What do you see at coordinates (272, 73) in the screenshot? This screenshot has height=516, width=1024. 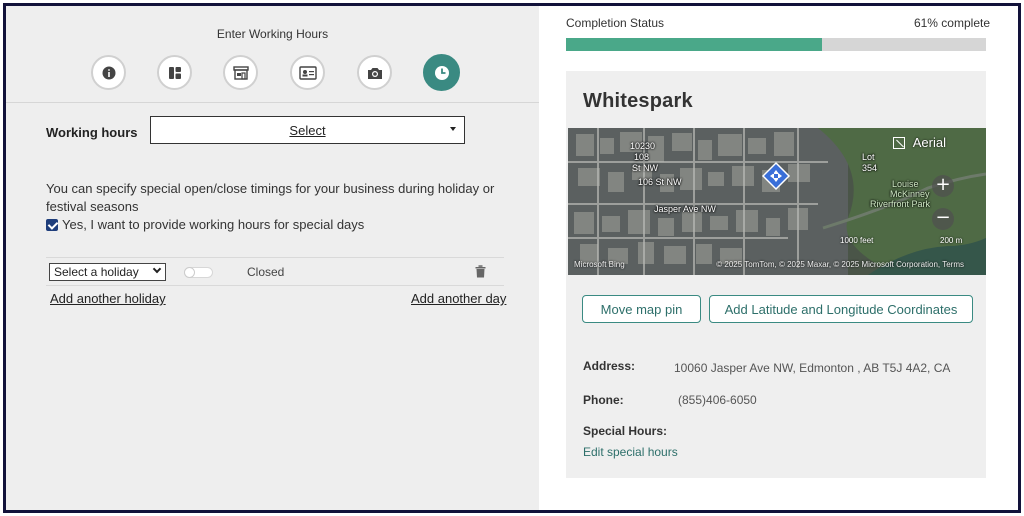 I see `step-nav` at bounding box center [272, 73].